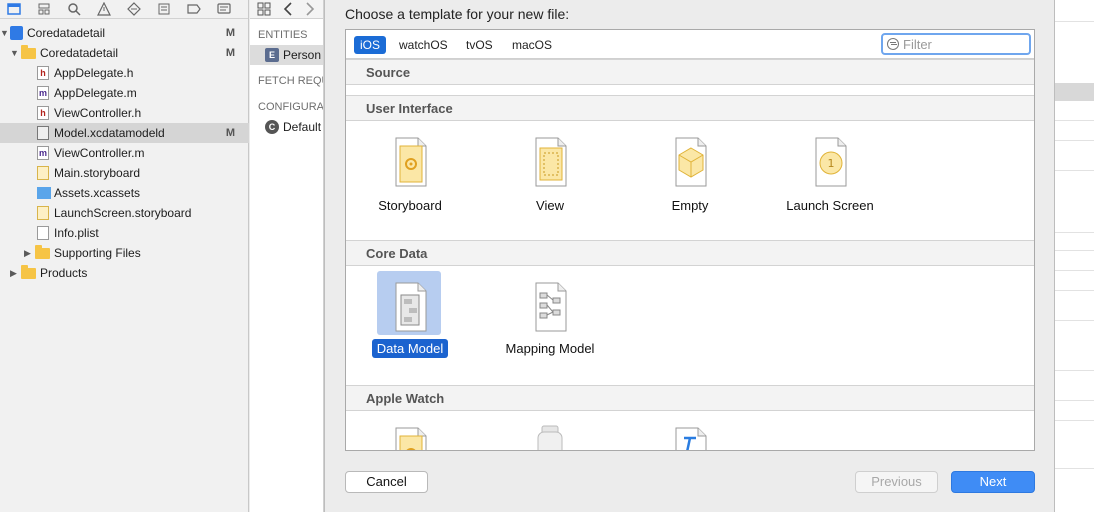 This screenshot has height=512, width=1094. Describe the element at coordinates (194, 9) in the screenshot. I see `breakpoint-icon` at that location.